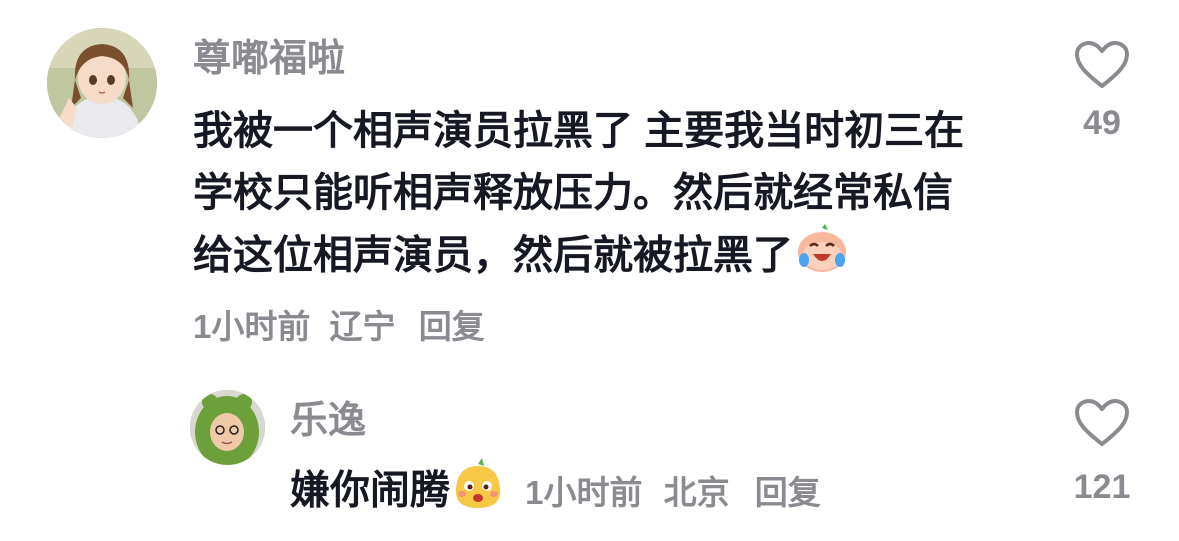 This screenshot has height=541, width=1179. What do you see at coordinates (584, 492) in the screenshot?
I see `reply-time: 1小时前` at bounding box center [584, 492].